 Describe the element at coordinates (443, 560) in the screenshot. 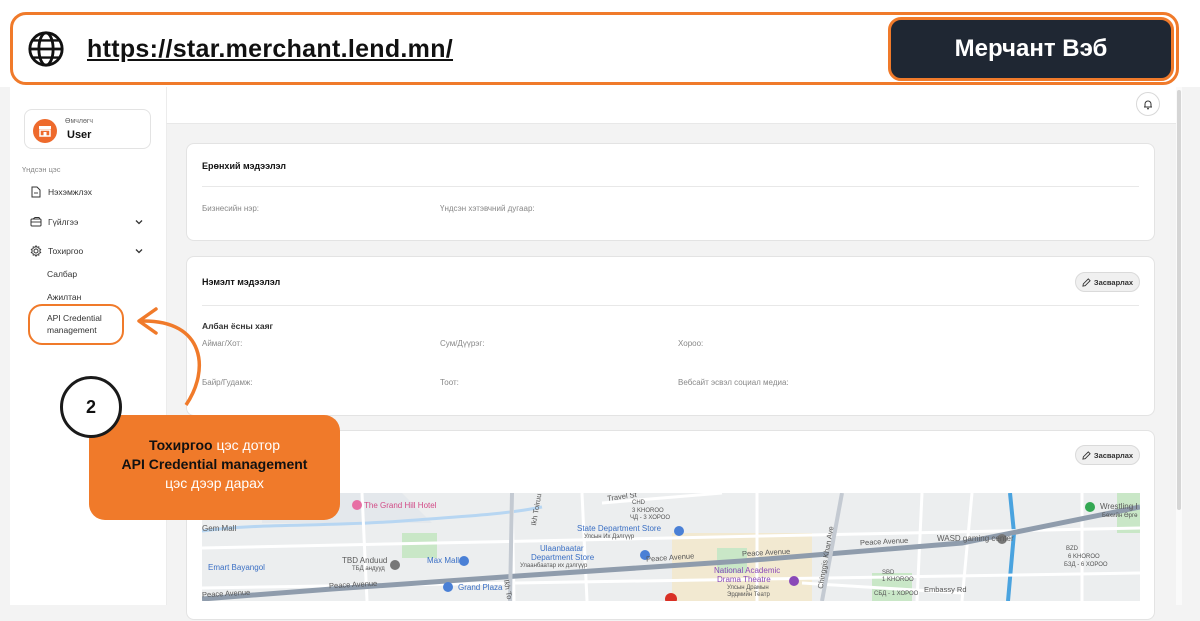

I see `map-label-max-mall: Max Mall` at that location.